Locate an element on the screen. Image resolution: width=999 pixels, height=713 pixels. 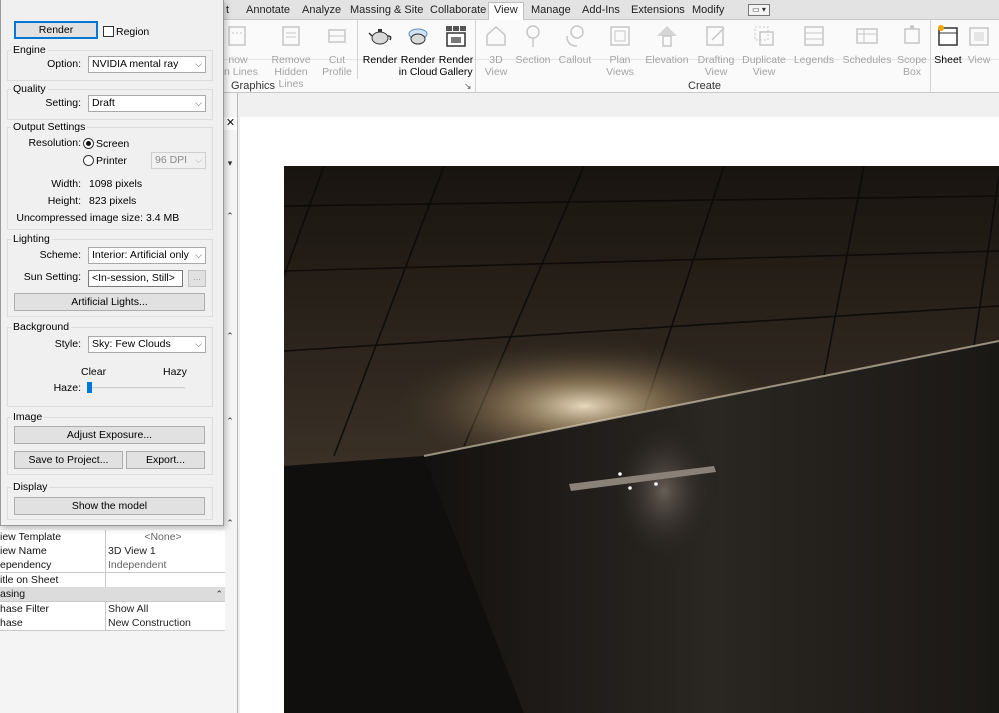
show-the-model-button: Show the model is located at coordinates (109, 506).